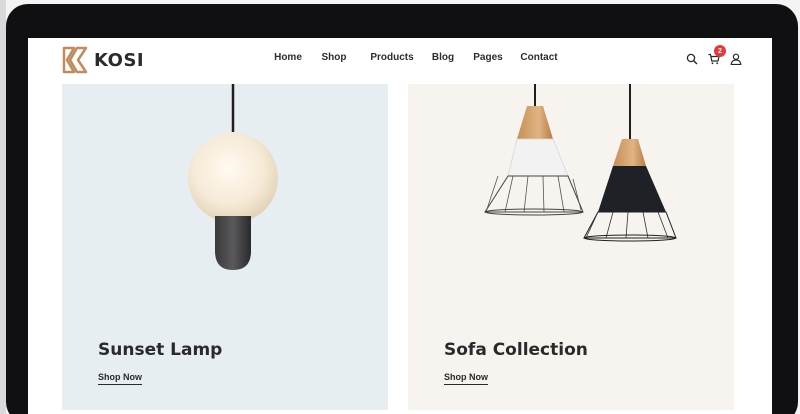 The image size is (800, 414). Describe the element at coordinates (539, 57) in the screenshot. I see `nav-contact: Contact` at that location.